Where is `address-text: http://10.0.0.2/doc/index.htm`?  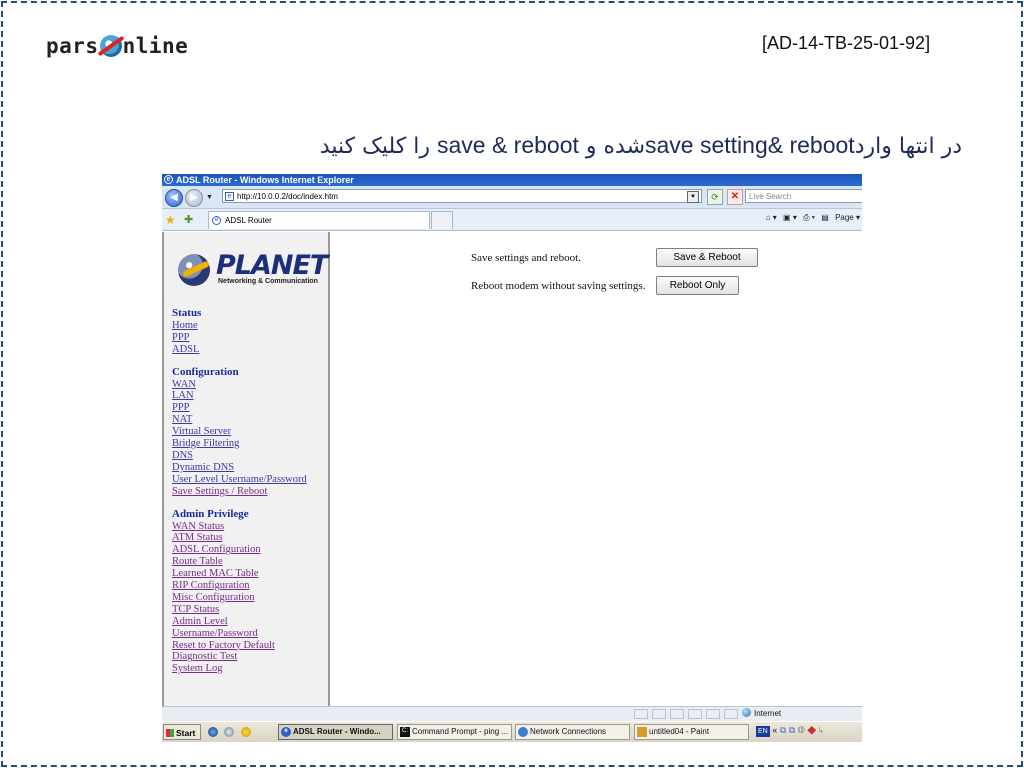
address-text: http://10.0.0.2/doc/index.htm is located at coordinates (287, 196).